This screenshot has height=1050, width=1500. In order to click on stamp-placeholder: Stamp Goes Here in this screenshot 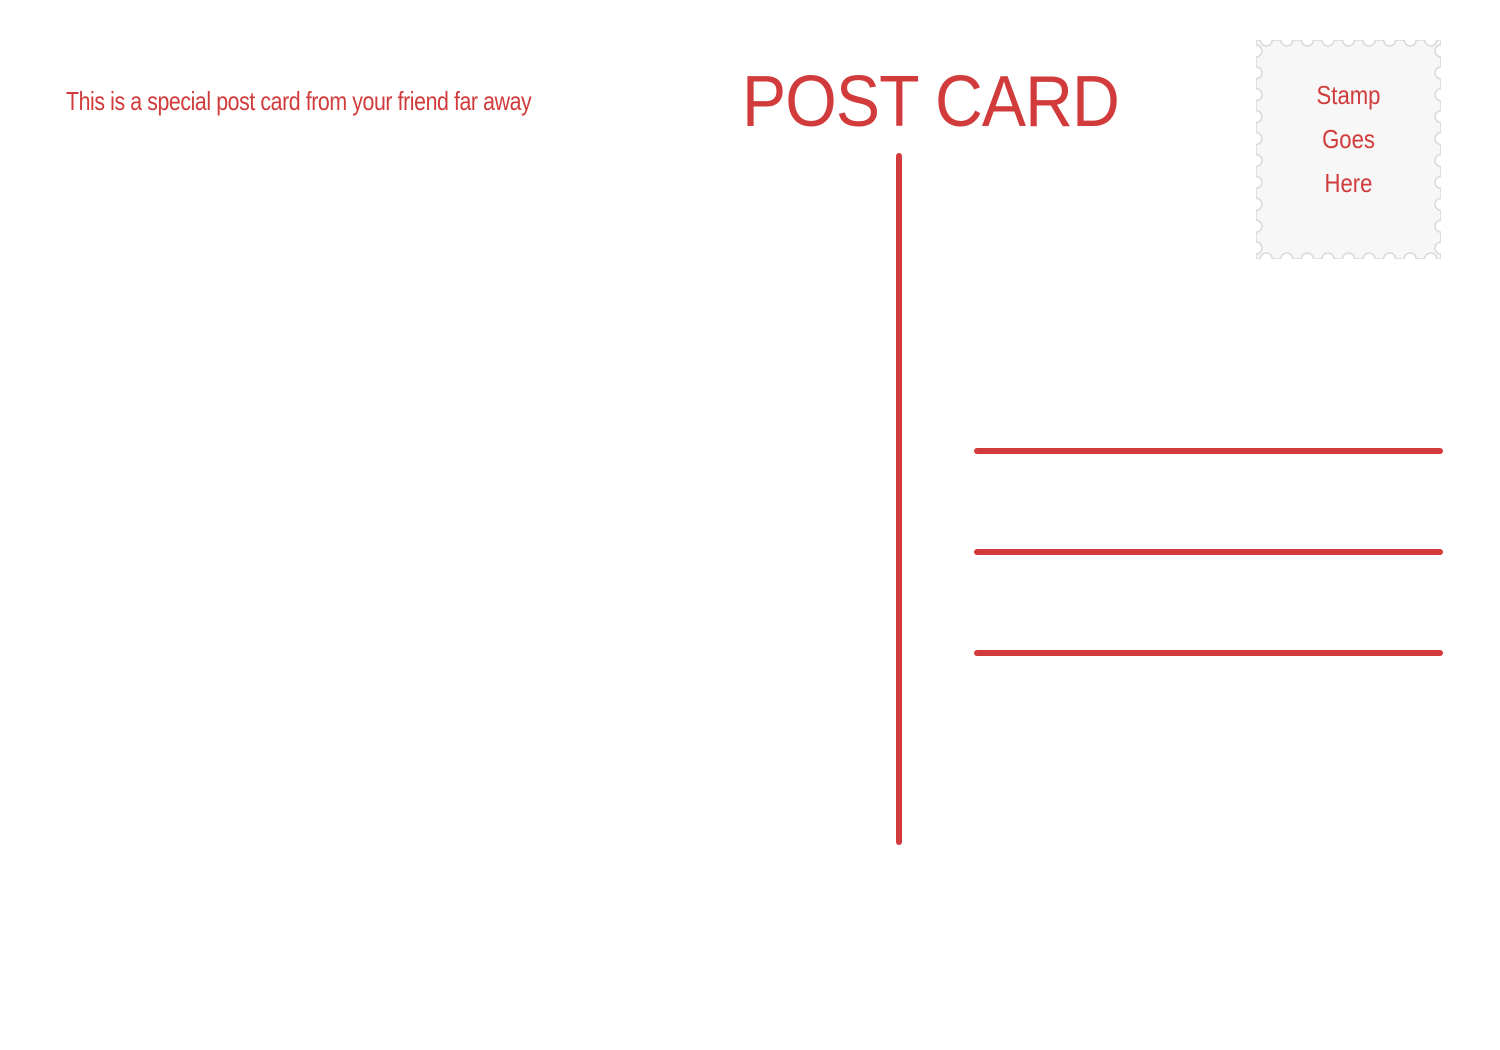, I will do `click(1348, 149)`.